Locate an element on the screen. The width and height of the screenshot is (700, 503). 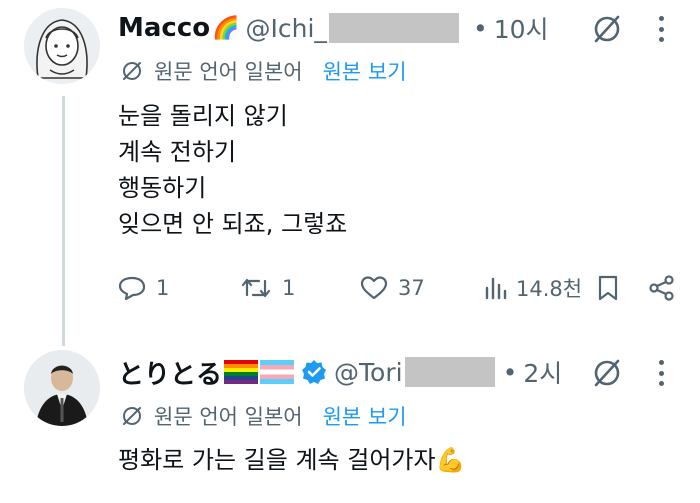
tweet-line: 눈을 돌리지 않기 is located at coordinates (203, 116).